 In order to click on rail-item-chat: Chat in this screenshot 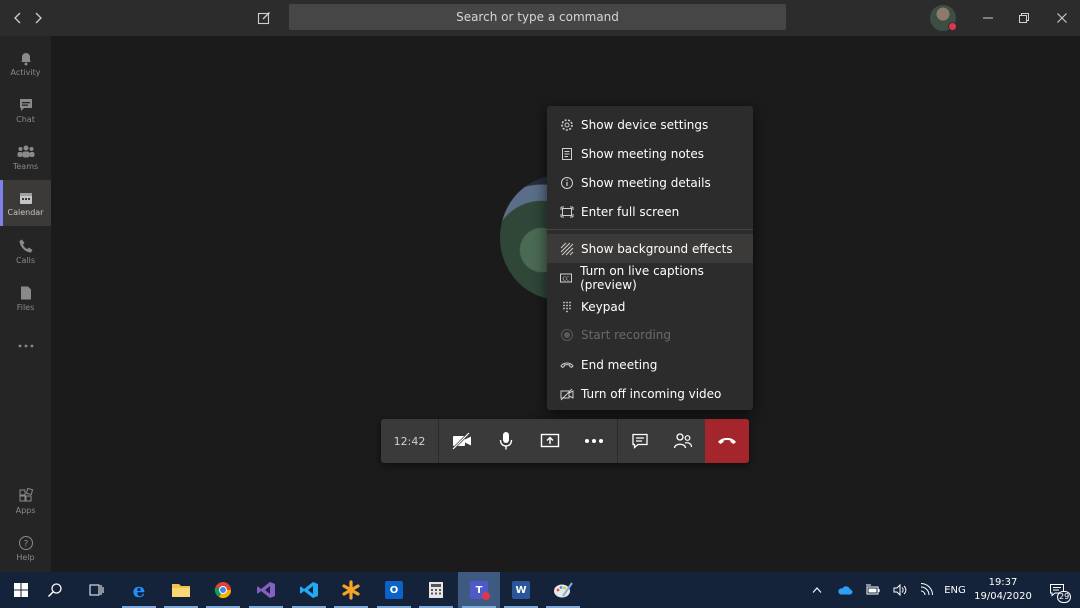, I will do `click(25, 110)`.